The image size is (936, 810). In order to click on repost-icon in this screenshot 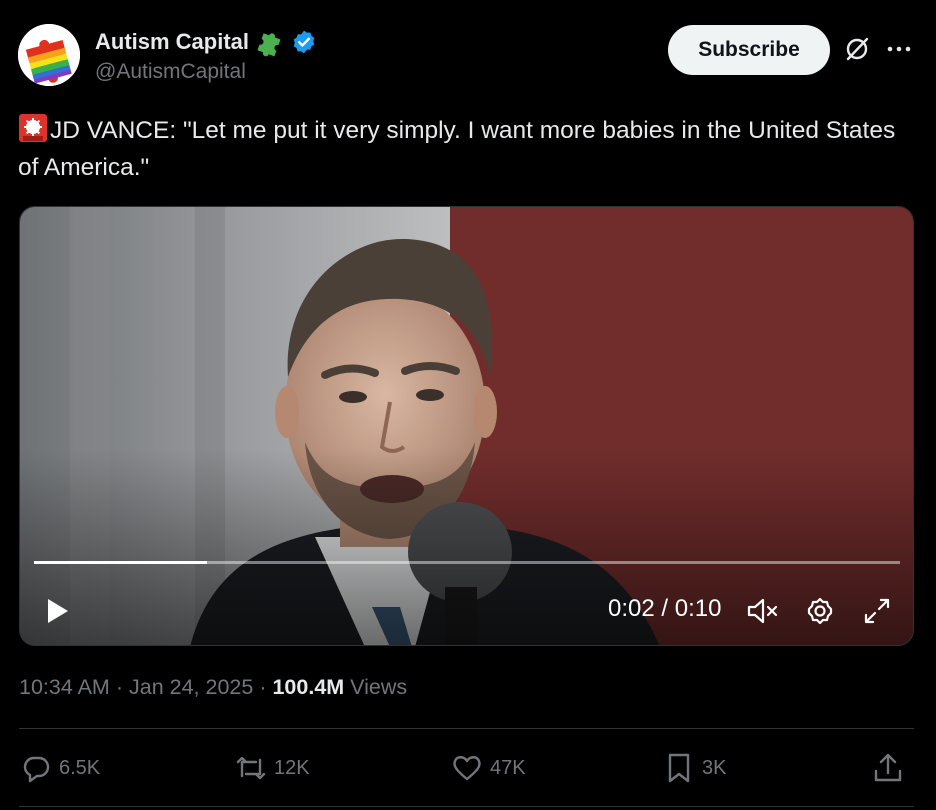, I will do `click(251, 768)`.